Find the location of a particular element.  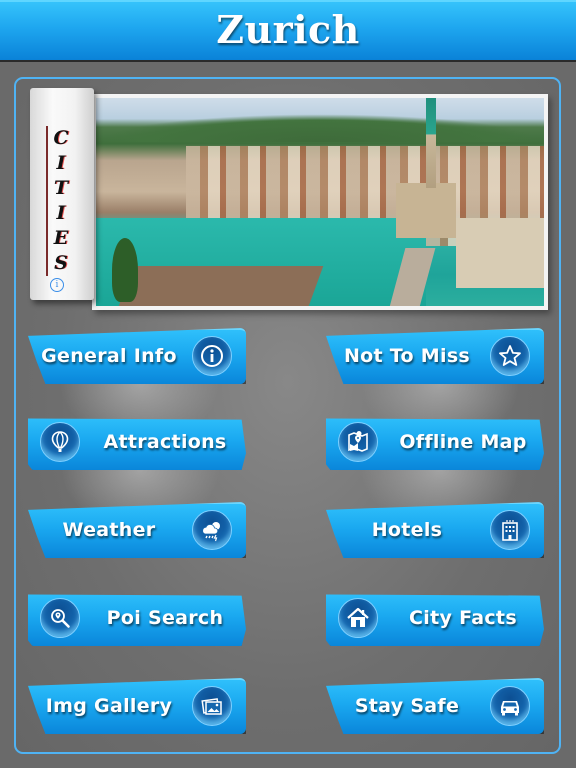

page-title: Zurich is located at coordinates (288, 29).